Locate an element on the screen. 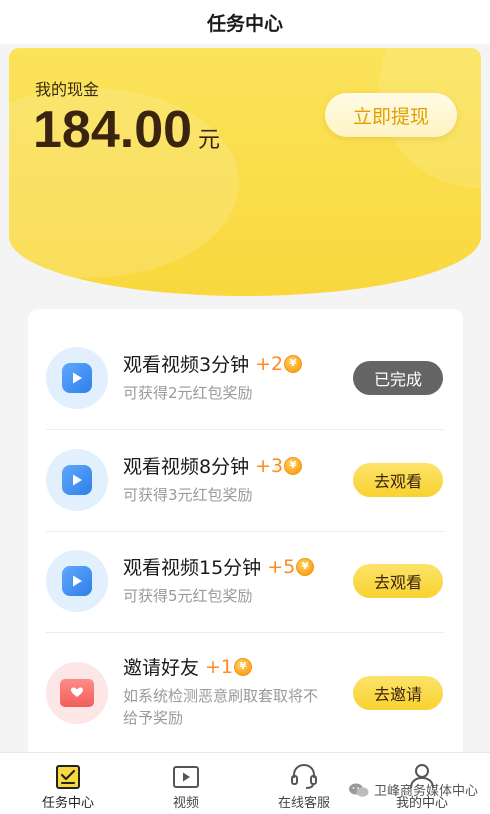 This screenshot has height=814, width=490. task-item-invite: 邀请好友 +1 ¥ 如系统检测恶意刷取套取将不 给予奖励 去邀请 is located at coordinates (245, 693).